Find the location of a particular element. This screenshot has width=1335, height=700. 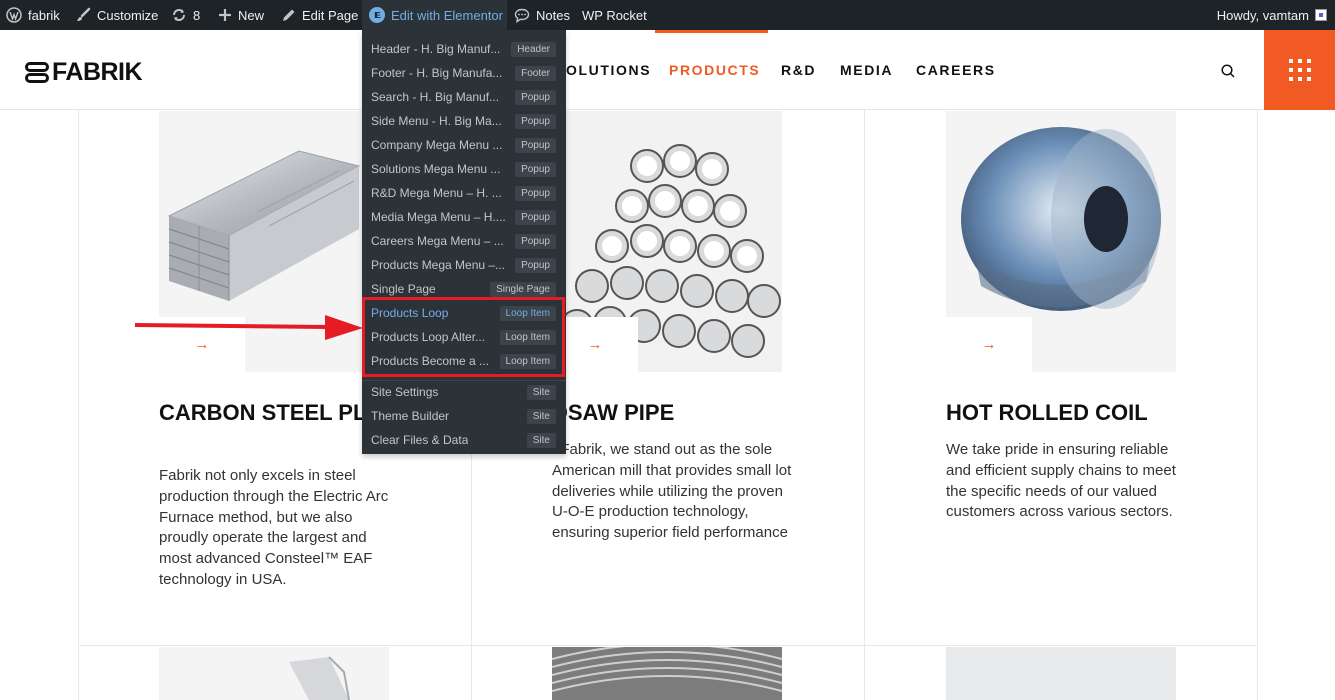

search-icon is located at coordinates (1228, 71).